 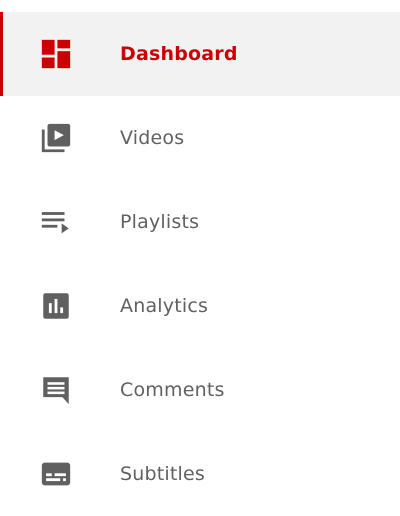 What do you see at coordinates (56, 222) in the screenshot?
I see `playlist-icon` at bounding box center [56, 222].